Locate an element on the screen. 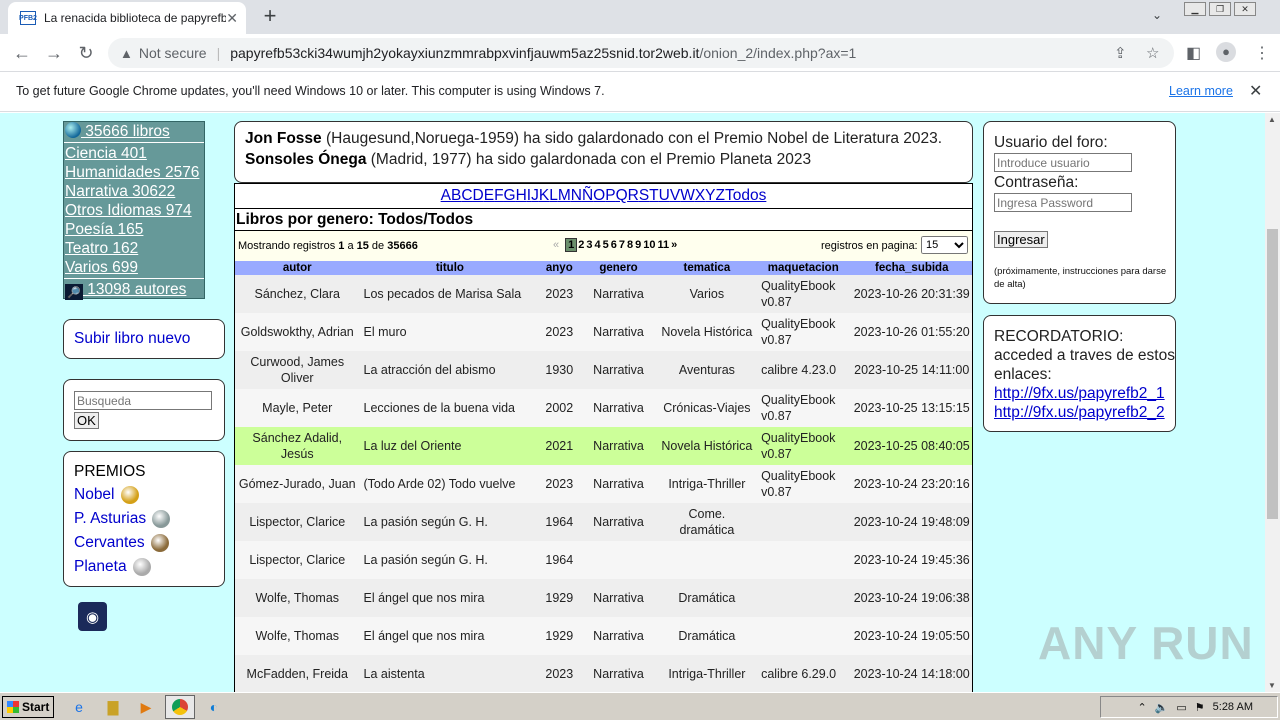 The image size is (1280, 720). bookmark-star-icon: ☆ is located at coordinates (1152, 53).